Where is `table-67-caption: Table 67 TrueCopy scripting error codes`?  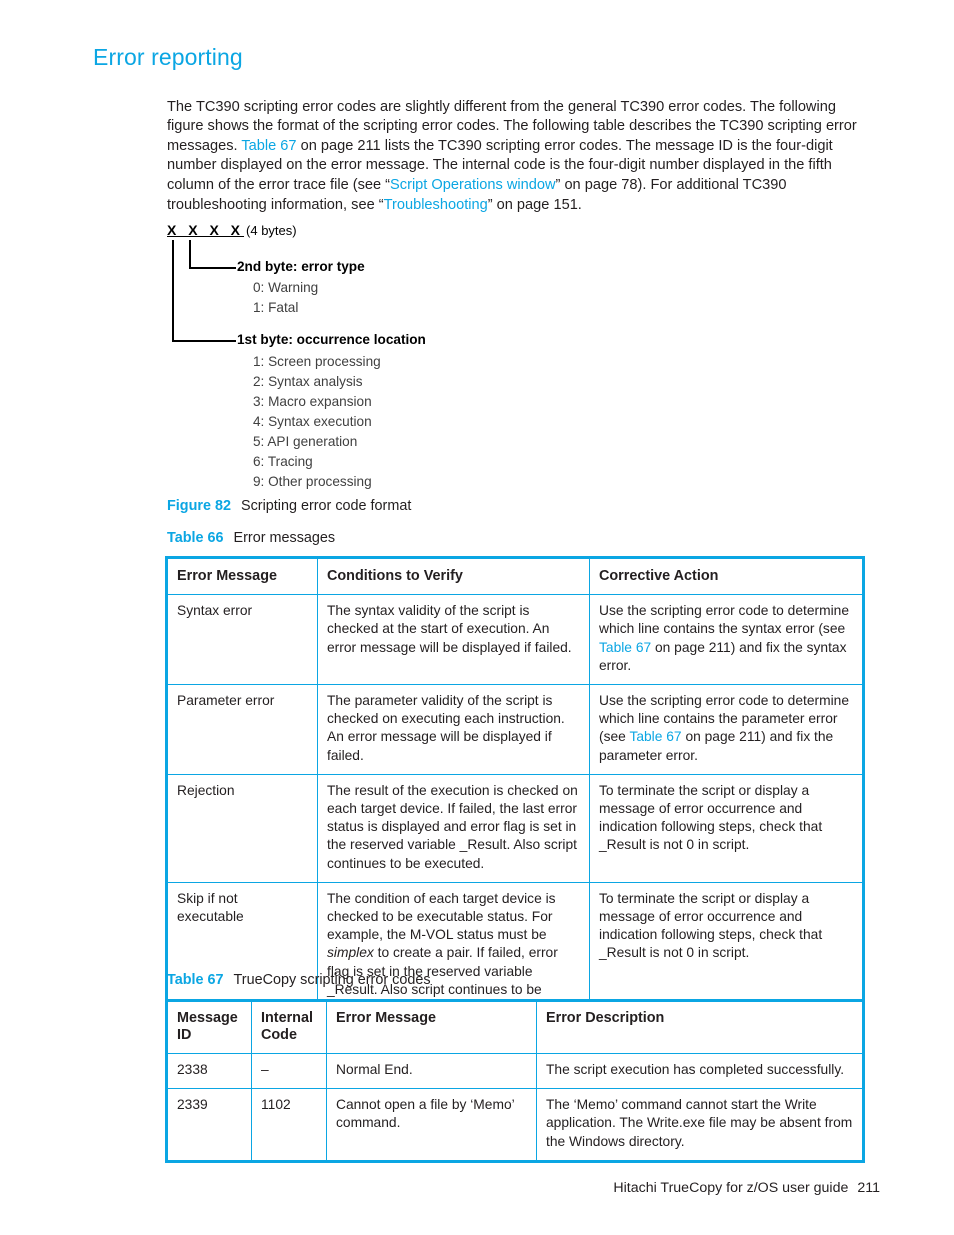
table-67-caption: Table 67 TrueCopy scripting error codes is located at coordinates (299, 980).